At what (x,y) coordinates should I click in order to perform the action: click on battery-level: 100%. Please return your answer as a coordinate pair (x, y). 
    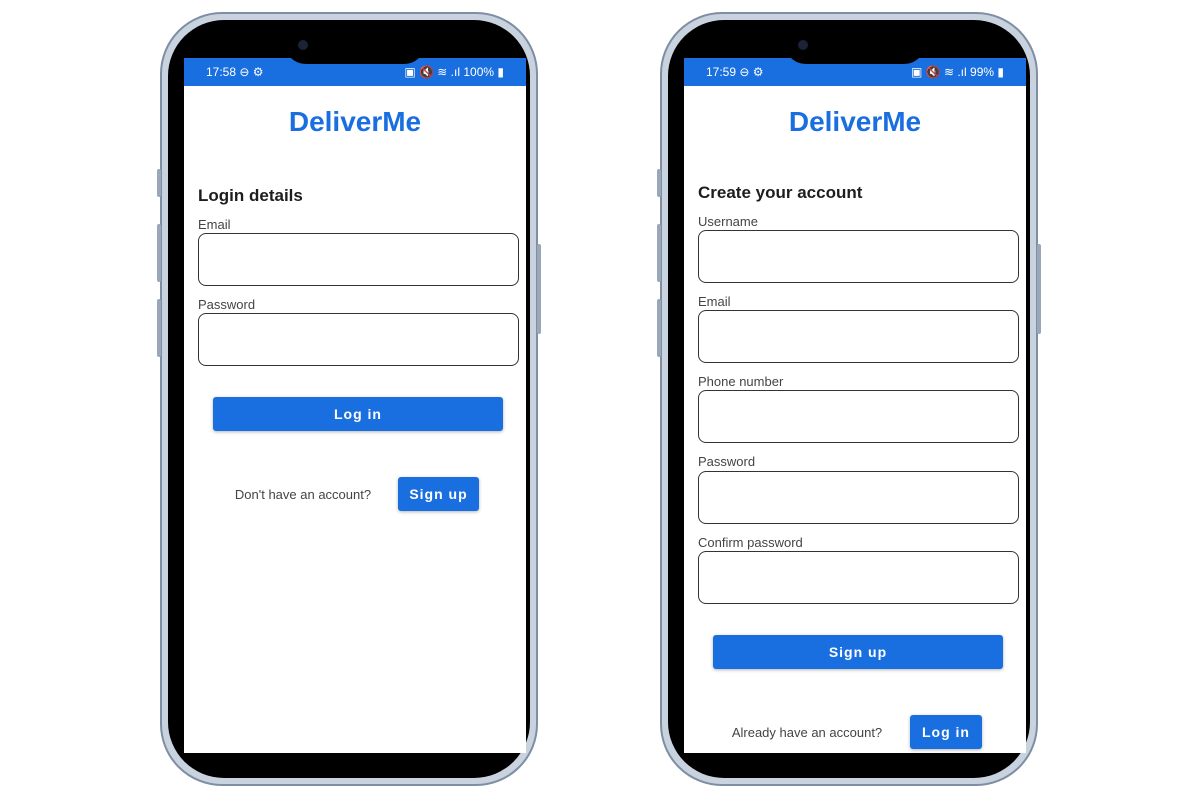
    Looking at the image, I should click on (479, 72).